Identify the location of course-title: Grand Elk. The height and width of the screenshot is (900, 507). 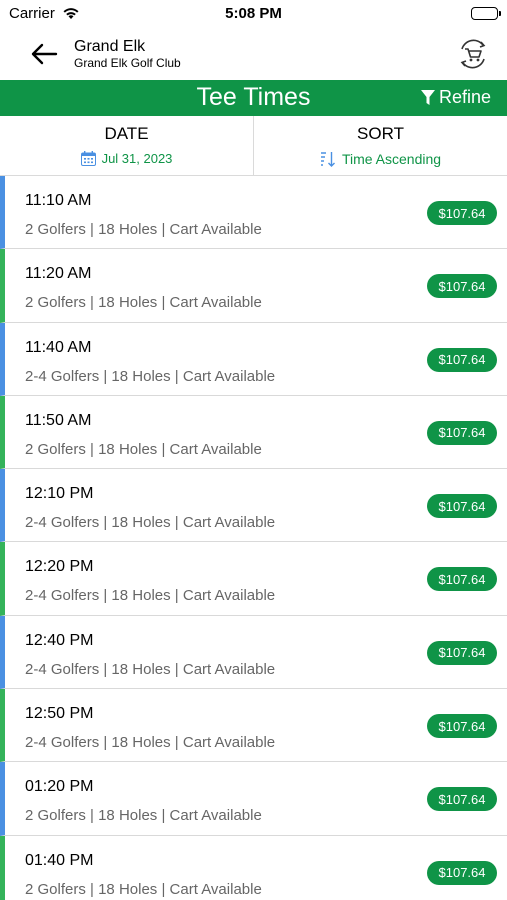
(110, 46).